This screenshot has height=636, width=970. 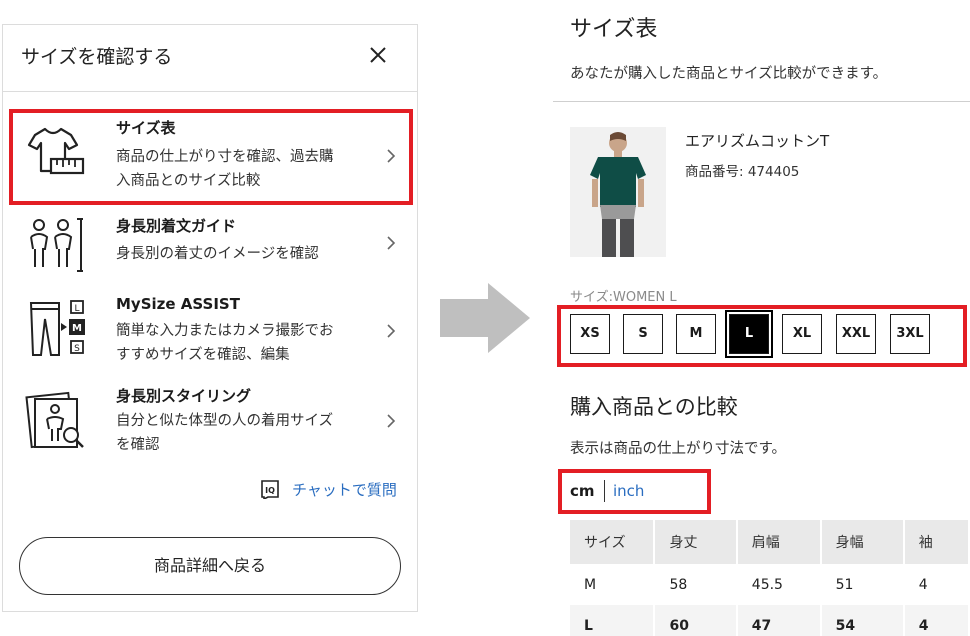 I want to click on svg-text: IQ, so click(x=270, y=490).